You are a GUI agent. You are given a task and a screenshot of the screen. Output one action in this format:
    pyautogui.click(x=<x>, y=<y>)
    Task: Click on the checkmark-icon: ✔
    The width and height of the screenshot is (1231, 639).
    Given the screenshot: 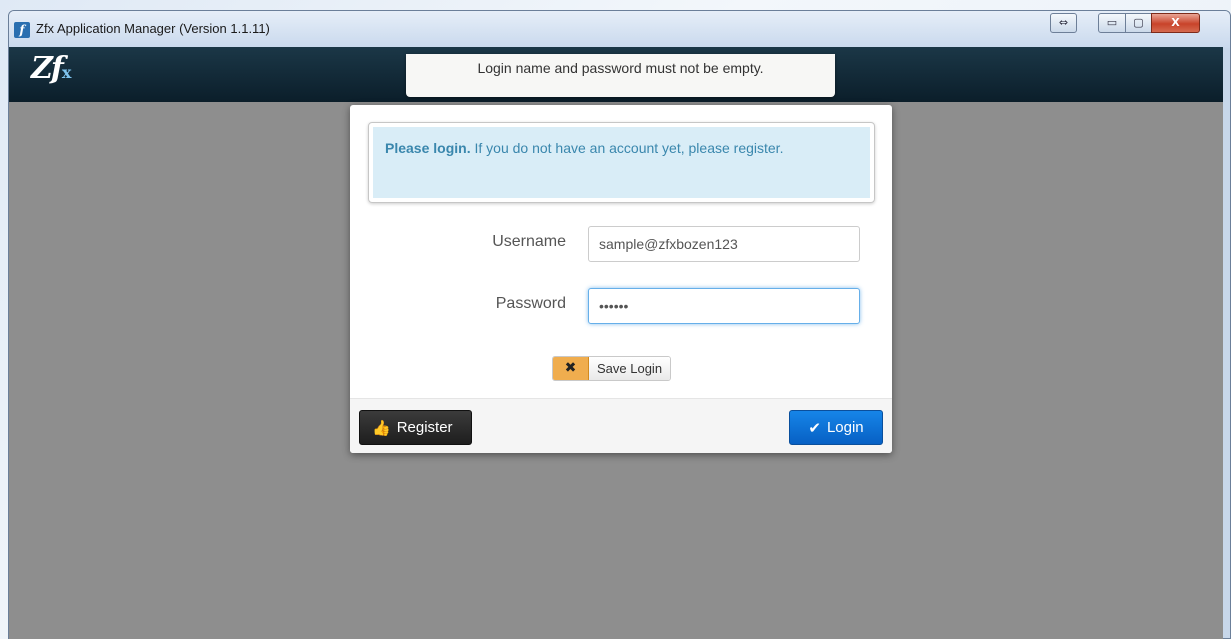 What is the action you would take?
    pyautogui.click(x=814, y=428)
    